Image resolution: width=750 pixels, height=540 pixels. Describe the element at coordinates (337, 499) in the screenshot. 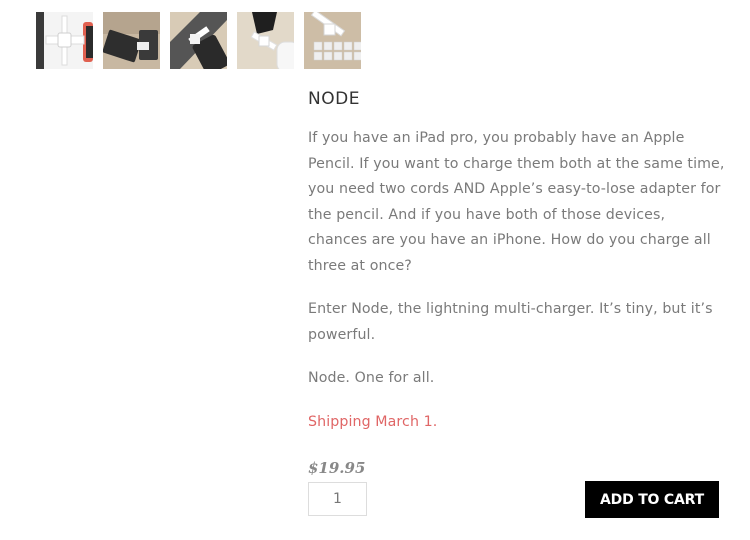

I see `quantity-input` at that location.